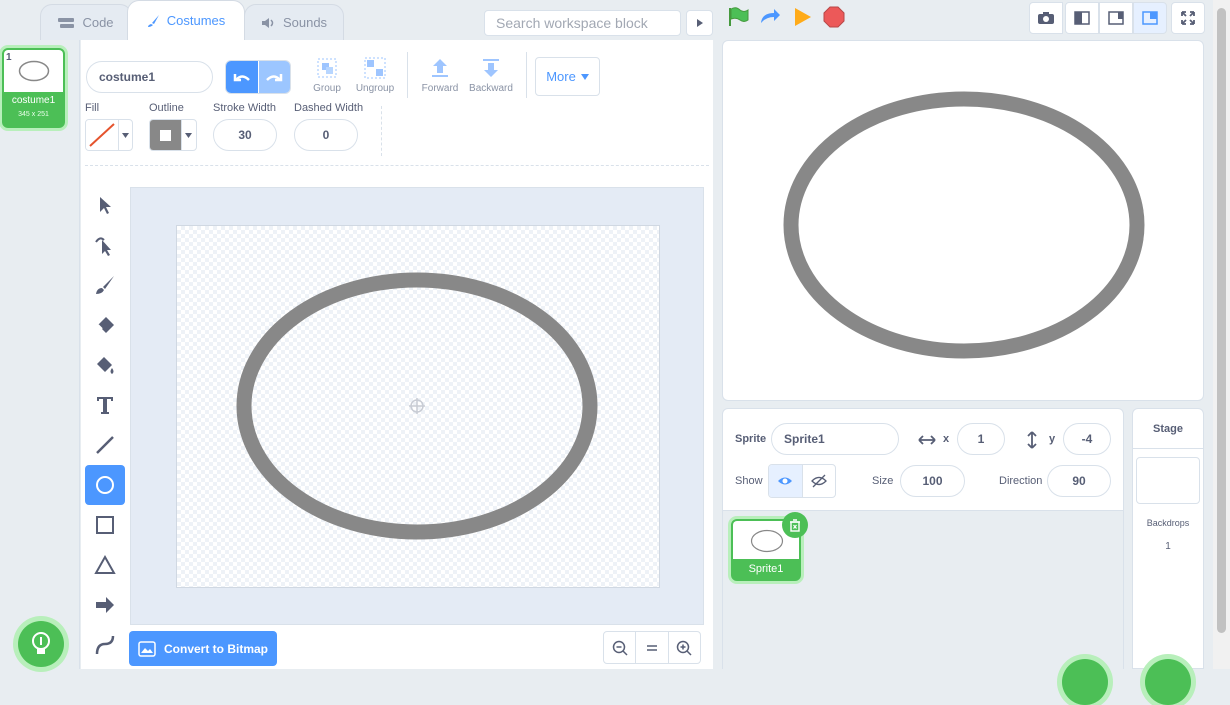  What do you see at coordinates (102, 135) in the screenshot?
I see `no-fill-icon` at bounding box center [102, 135].